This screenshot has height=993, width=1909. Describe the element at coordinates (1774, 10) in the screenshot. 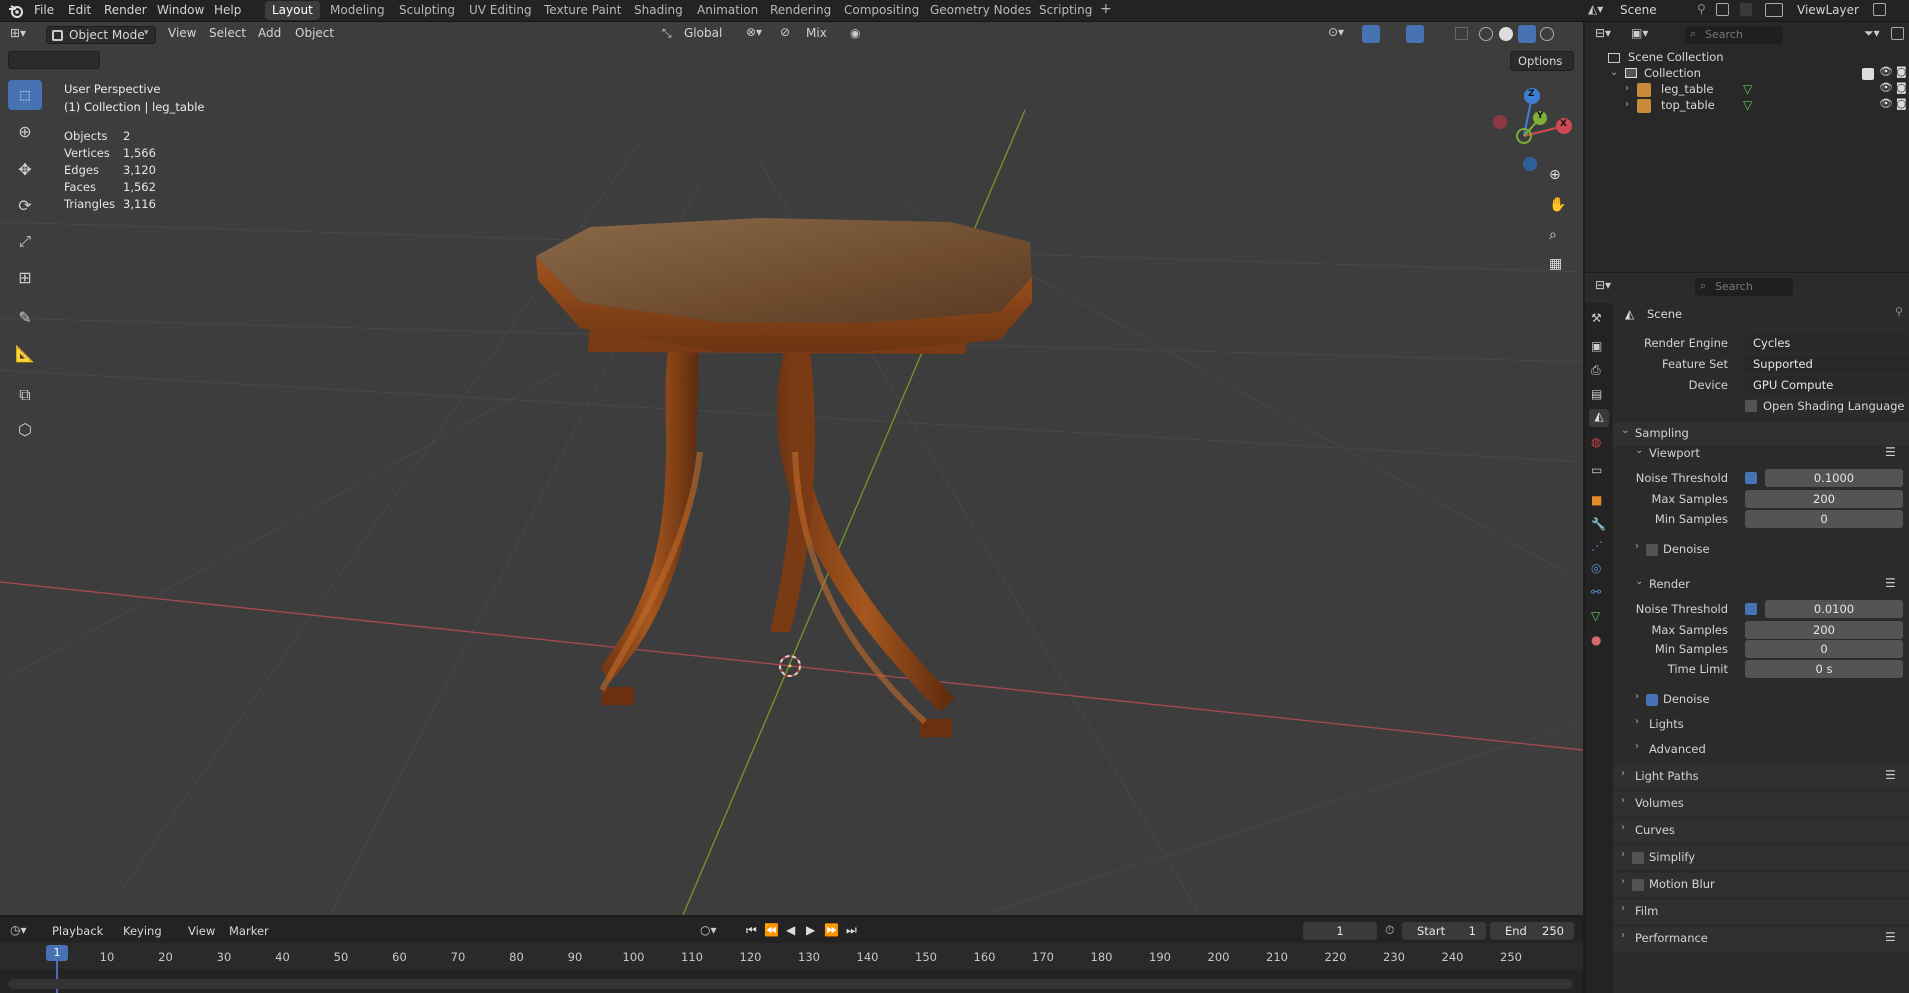

I see `viewlayer-icon` at that location.